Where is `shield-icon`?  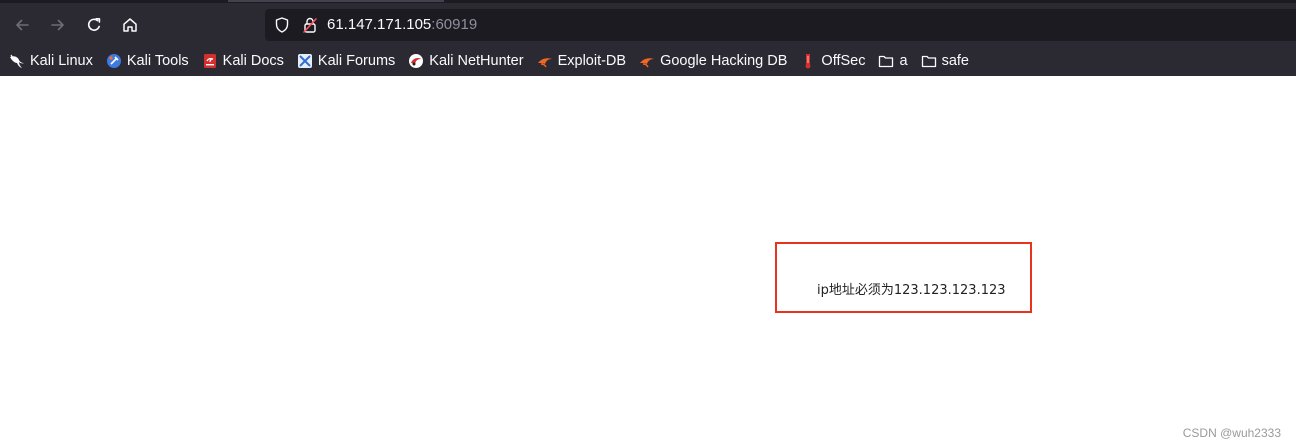
shield-icon is located at coordinates (282, 25).